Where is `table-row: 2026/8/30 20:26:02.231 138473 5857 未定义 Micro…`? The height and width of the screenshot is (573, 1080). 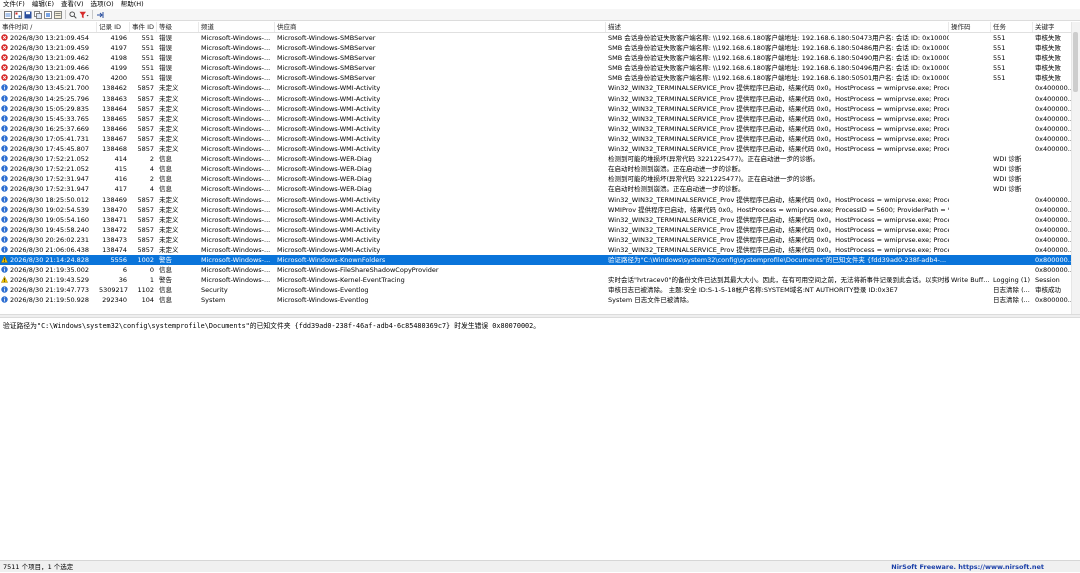 table-row: 2026/8/30 20:26:02.231 138473 5857 未定义 Micro… is located at coordinates (540, 240).